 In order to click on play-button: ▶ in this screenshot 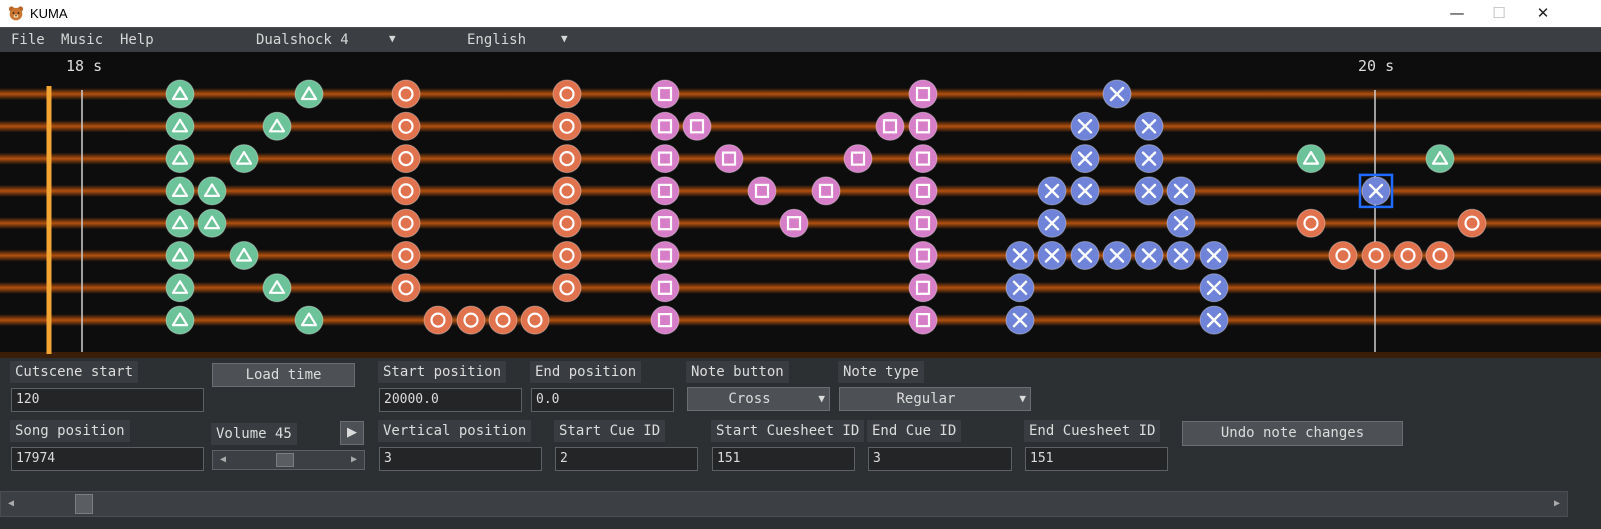, I will do `click(352, 433)`.